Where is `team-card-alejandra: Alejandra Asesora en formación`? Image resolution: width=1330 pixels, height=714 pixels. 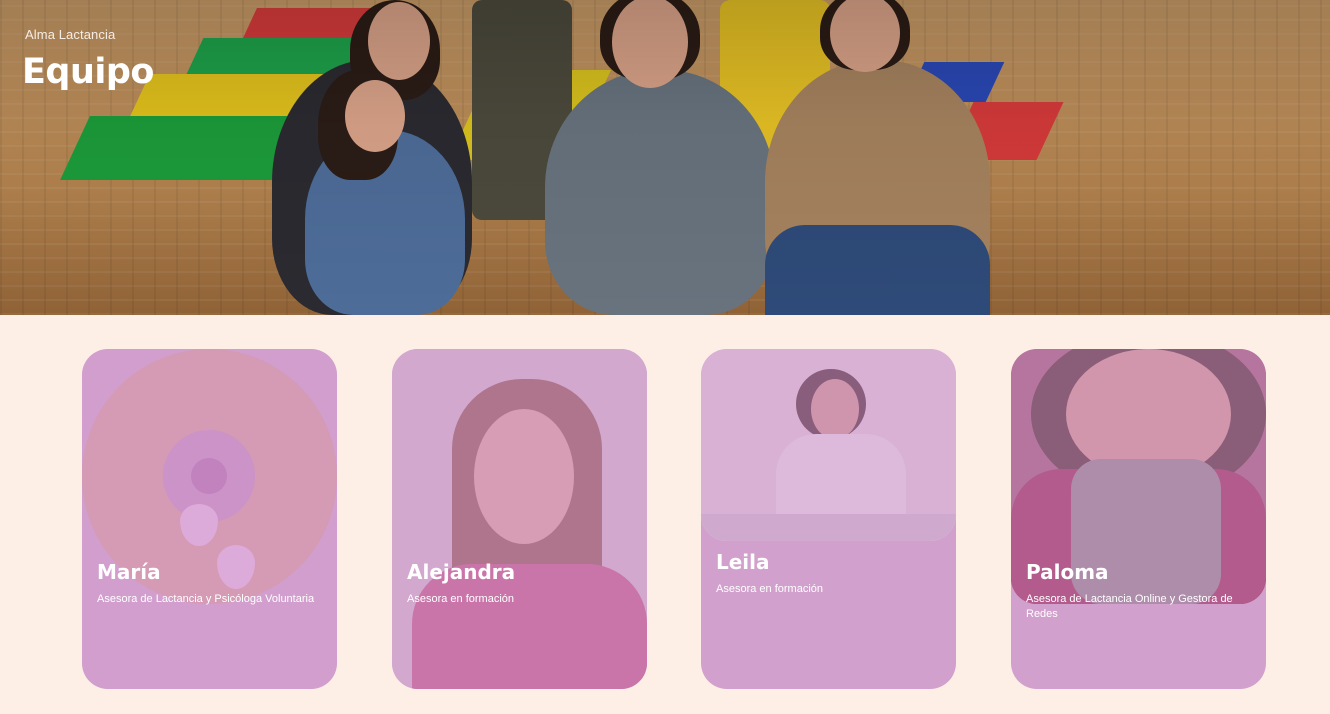
team-card-alejandra: Alejandra Asesora en formación is located at coordinates (519, 519).